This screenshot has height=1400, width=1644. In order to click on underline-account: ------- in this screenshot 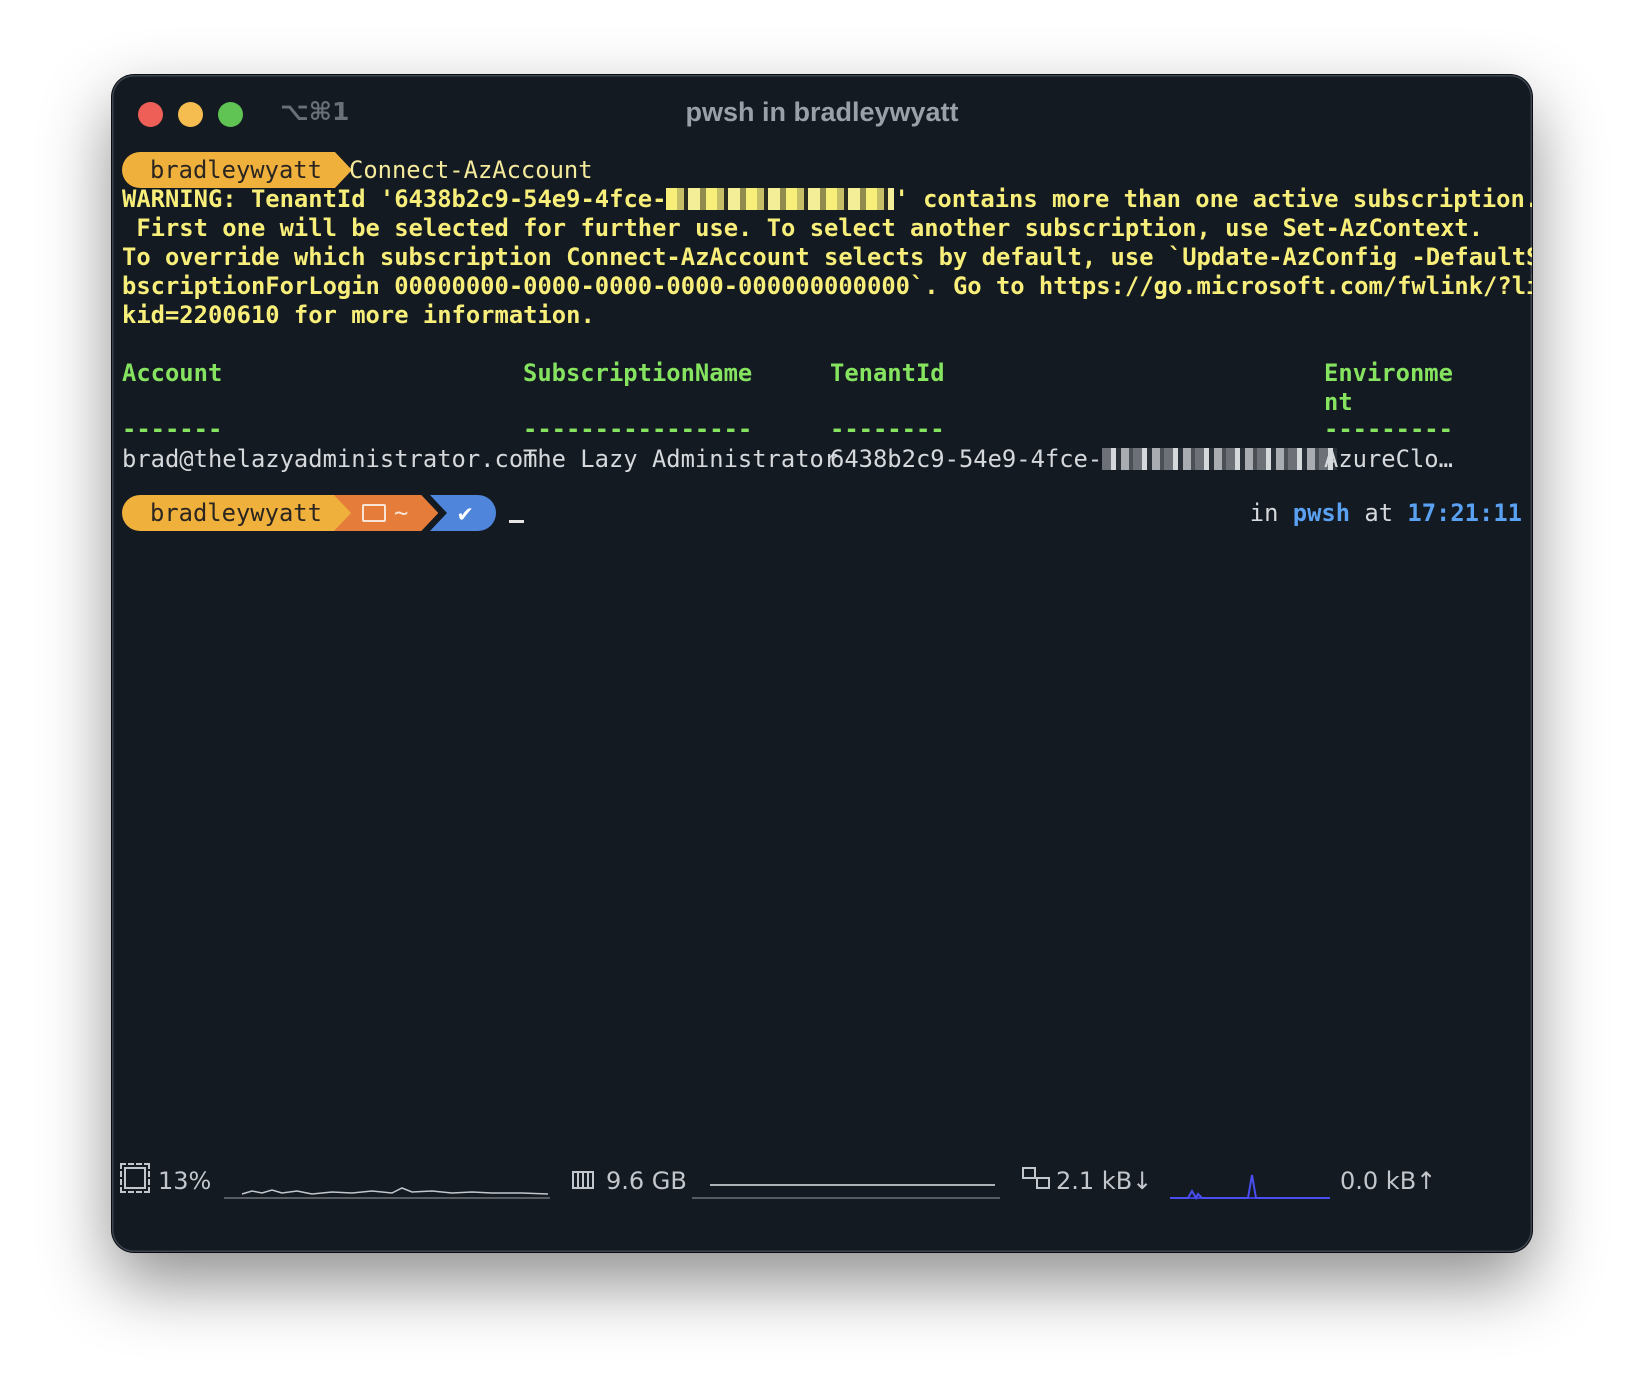, I will do `click(172, 429)`.